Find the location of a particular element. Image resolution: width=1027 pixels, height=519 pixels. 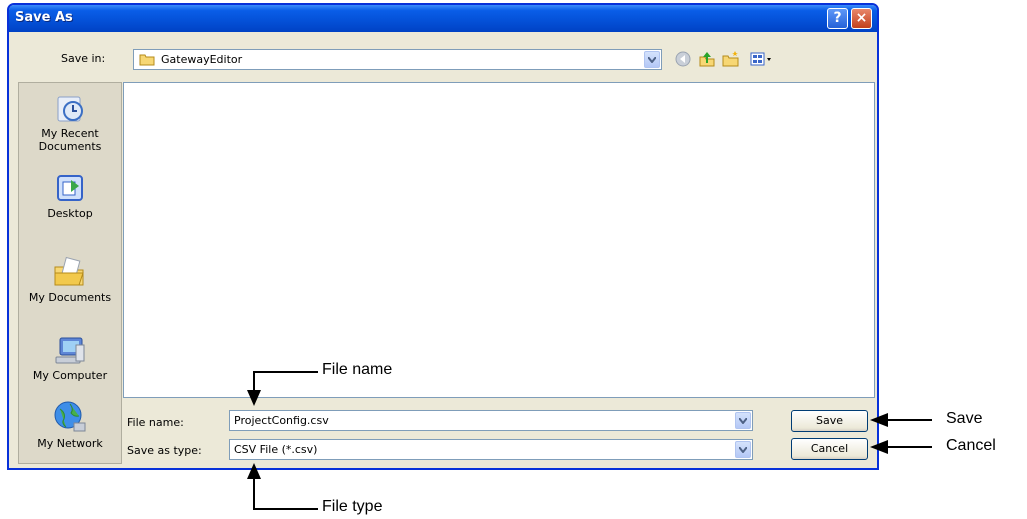

callout-cancel: Cancel is located at coordinates (971, 445).